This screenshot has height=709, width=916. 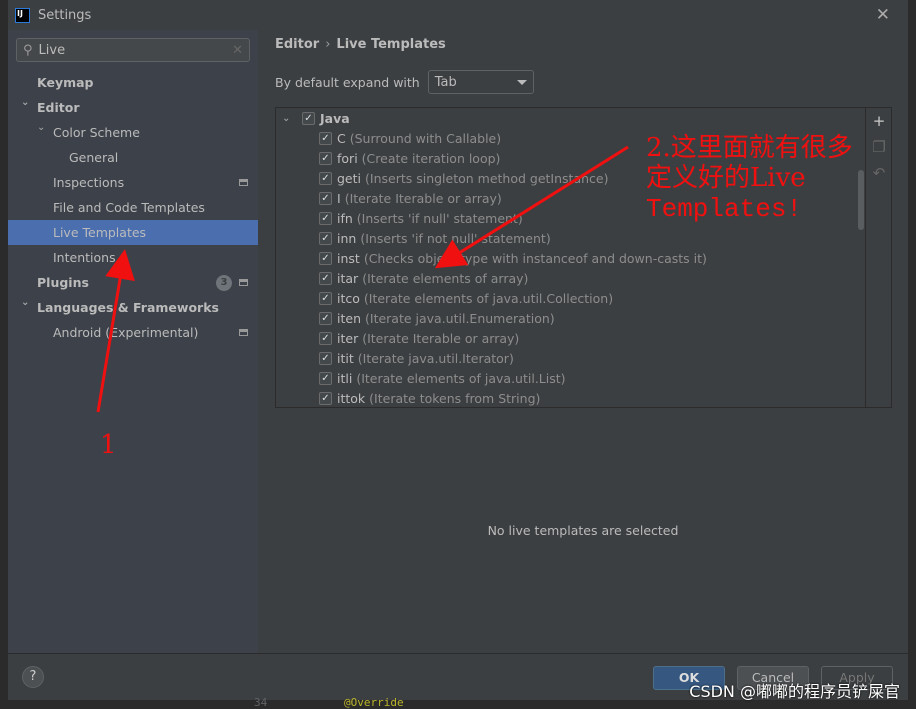 I want to click on sidebar-item-live-templates: Live Templates, so click(x=133, y=232).